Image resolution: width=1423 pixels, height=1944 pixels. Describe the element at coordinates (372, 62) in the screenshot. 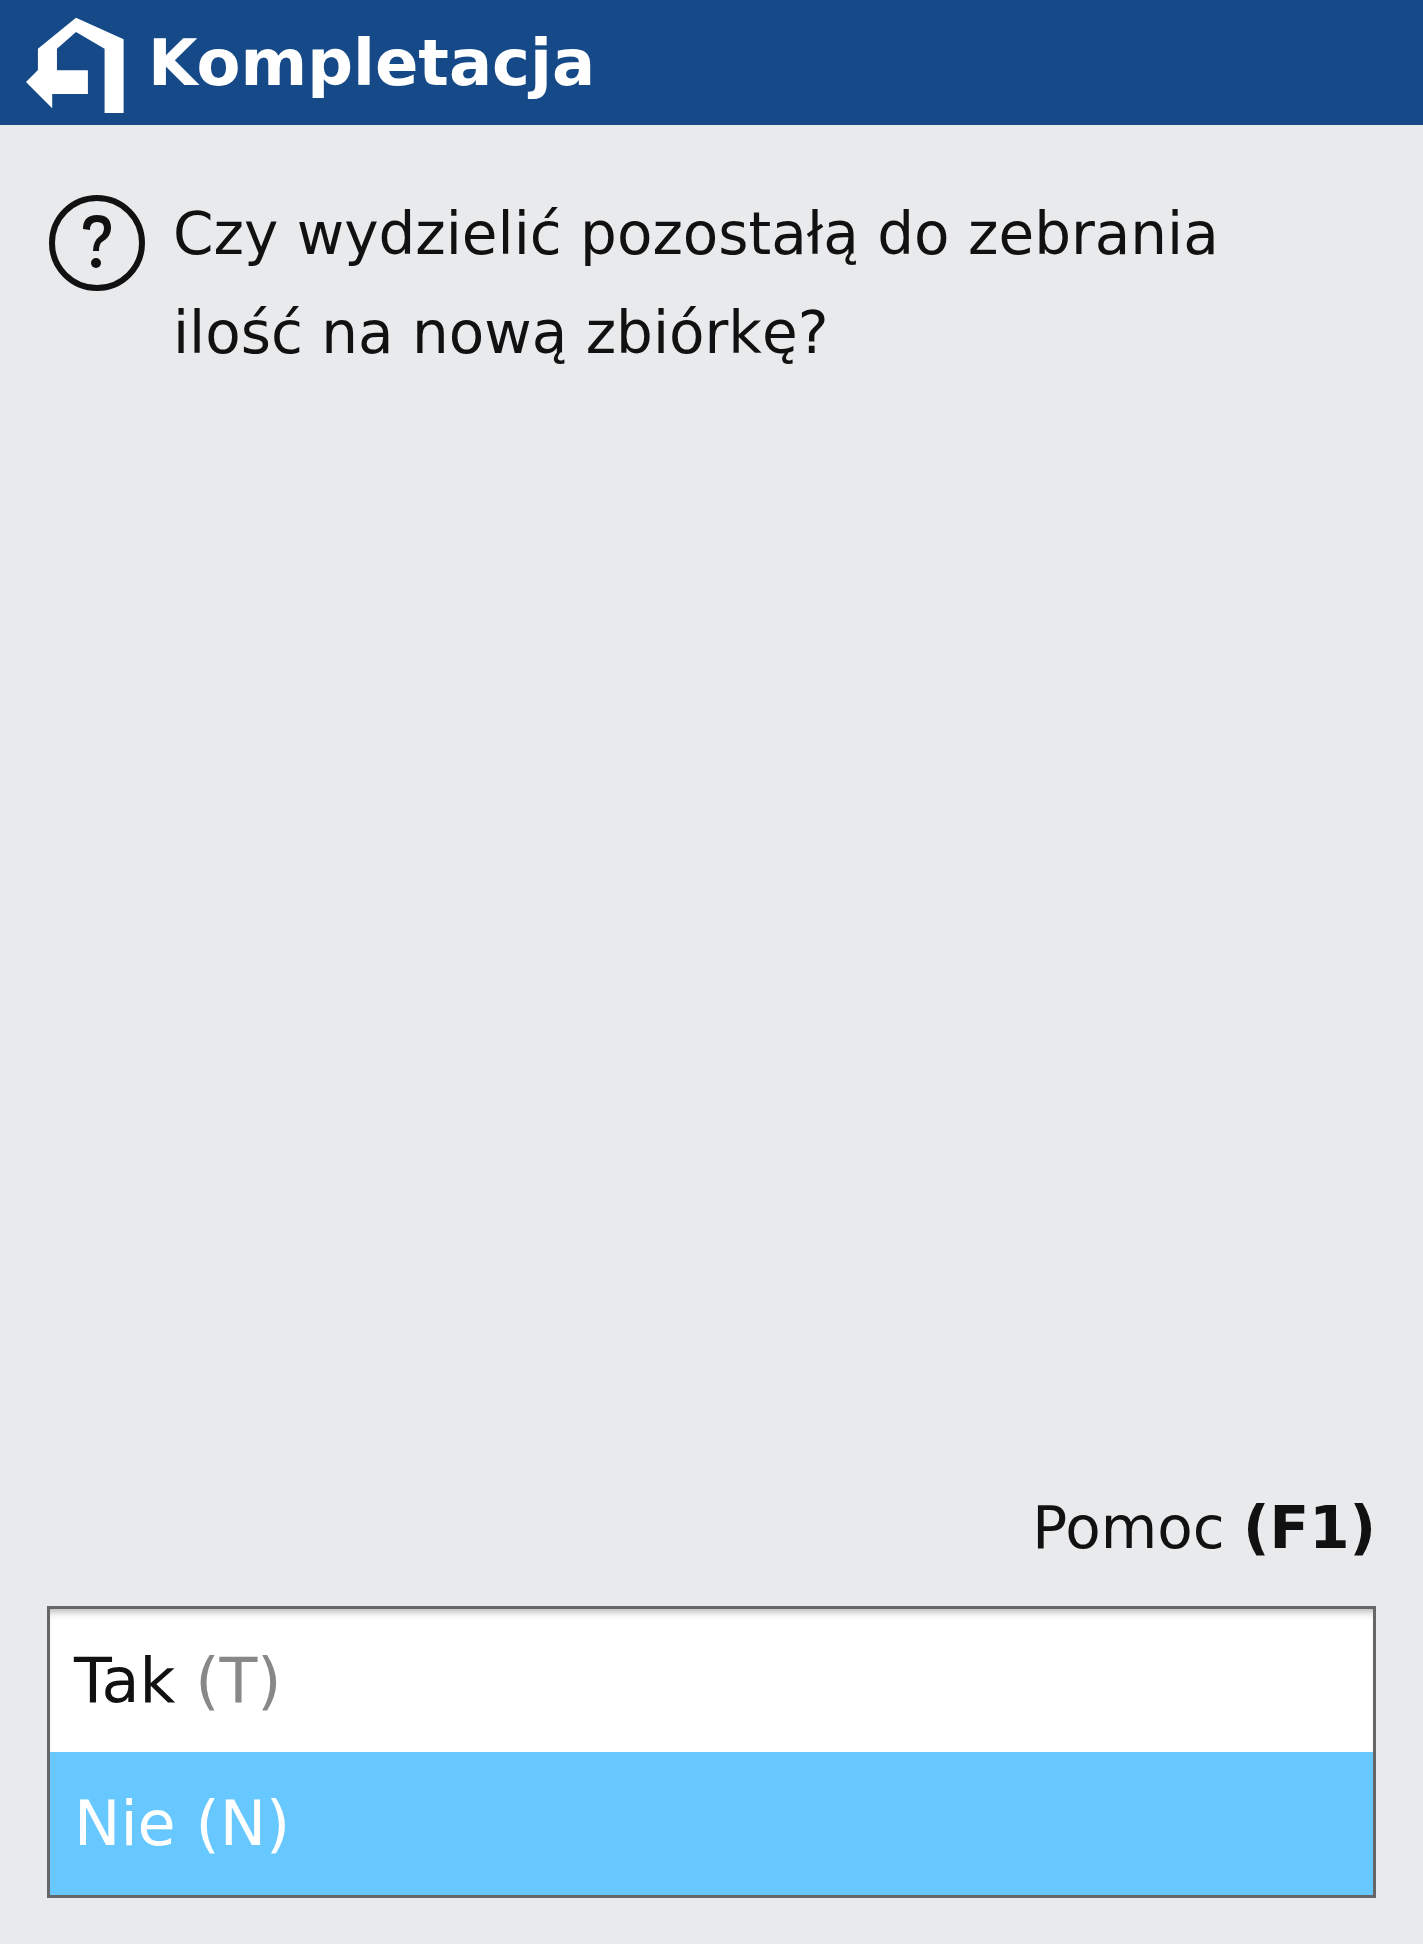

I see `screen-title: Kompletacja` at that location.